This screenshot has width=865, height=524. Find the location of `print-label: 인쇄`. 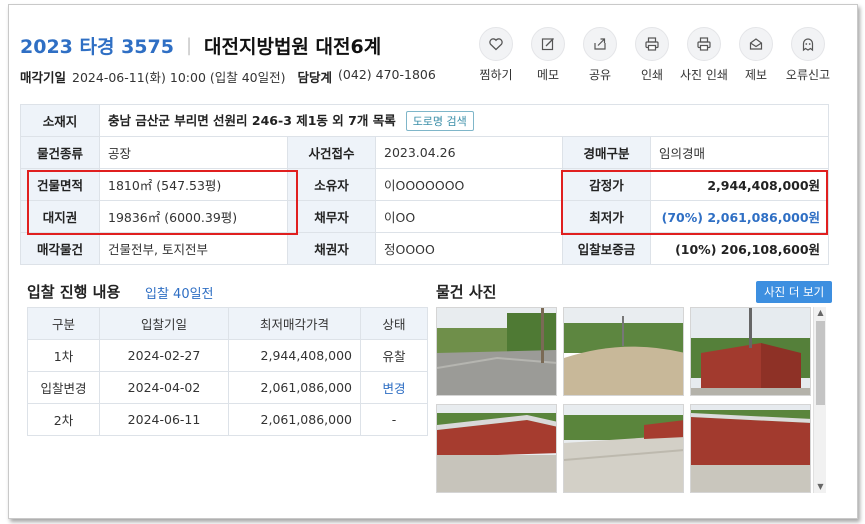

print-label: 인쇄 is located at coordinates (652, 75).